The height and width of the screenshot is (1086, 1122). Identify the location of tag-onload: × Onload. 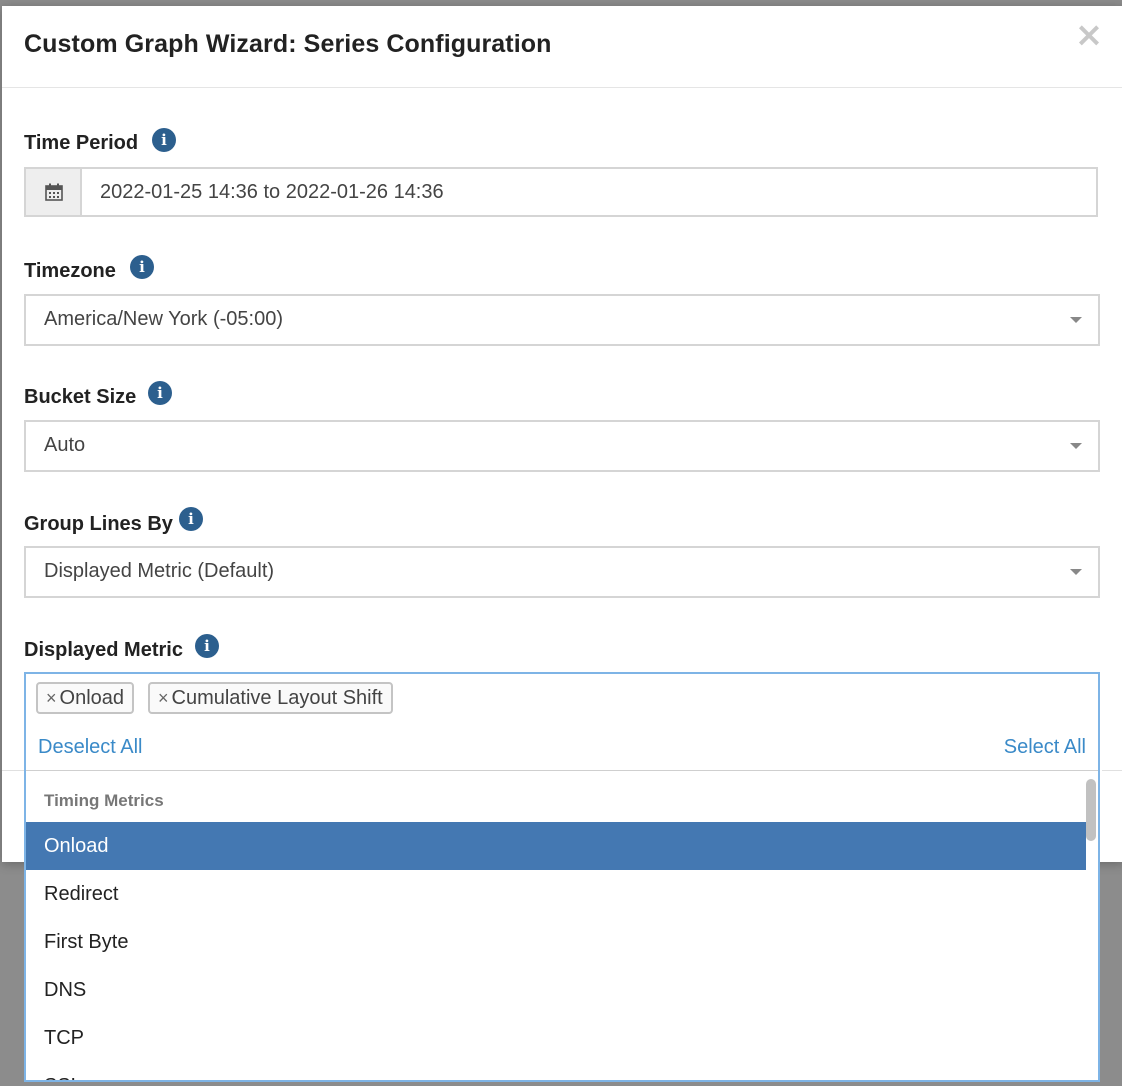
(85, 698).